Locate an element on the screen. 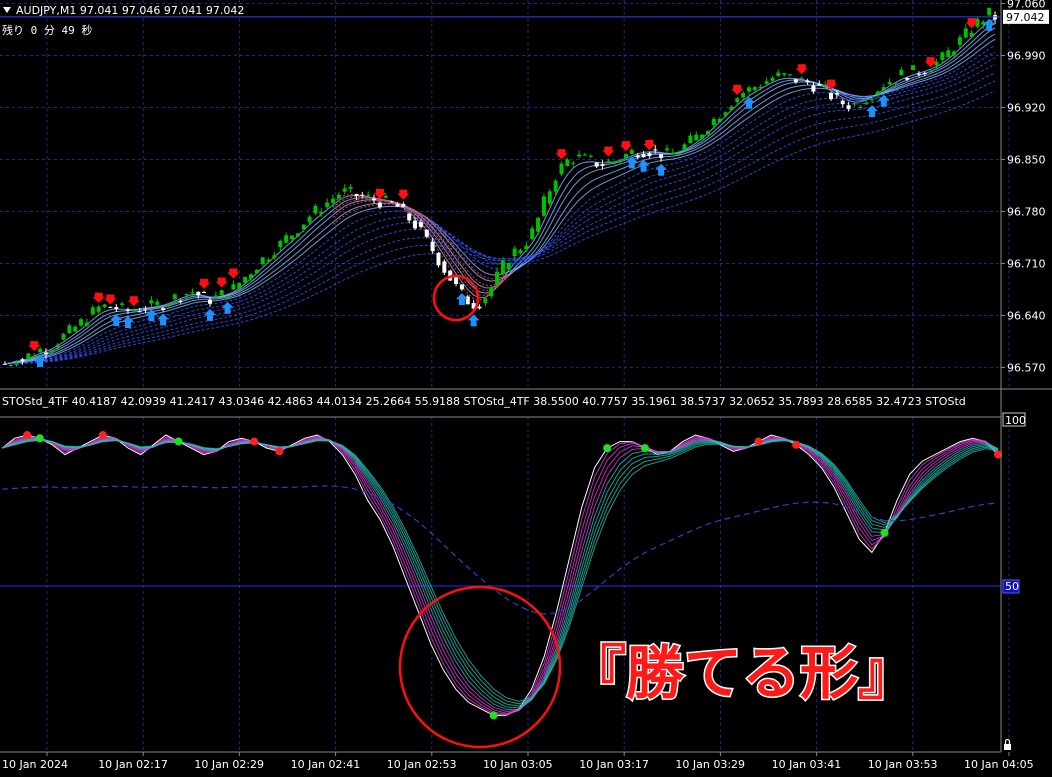 This screenshot has height=777, width=1052. price-tick-label: 96.710 is located at coordinates (1026, 263).